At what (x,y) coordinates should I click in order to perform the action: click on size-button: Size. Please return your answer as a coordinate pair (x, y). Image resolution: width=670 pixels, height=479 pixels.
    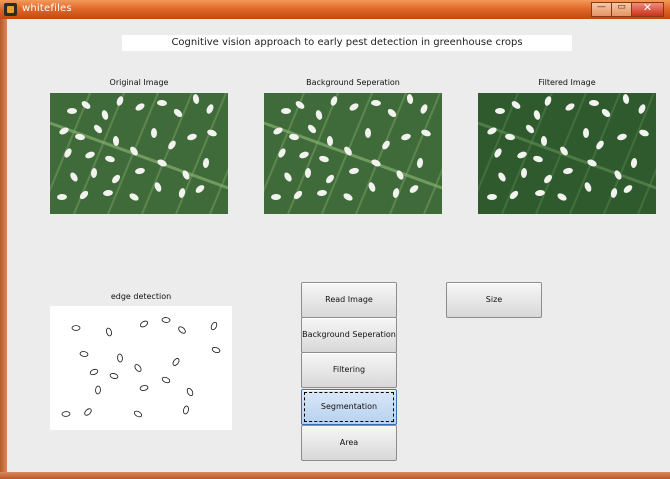
    Looking at the image, I should click on (494, 300).